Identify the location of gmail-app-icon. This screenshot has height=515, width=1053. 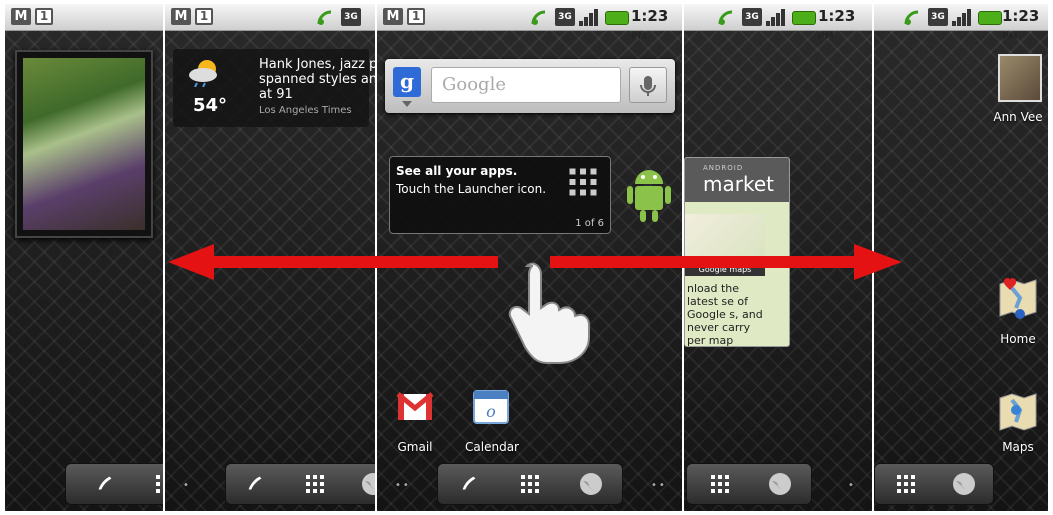
(415, 406).